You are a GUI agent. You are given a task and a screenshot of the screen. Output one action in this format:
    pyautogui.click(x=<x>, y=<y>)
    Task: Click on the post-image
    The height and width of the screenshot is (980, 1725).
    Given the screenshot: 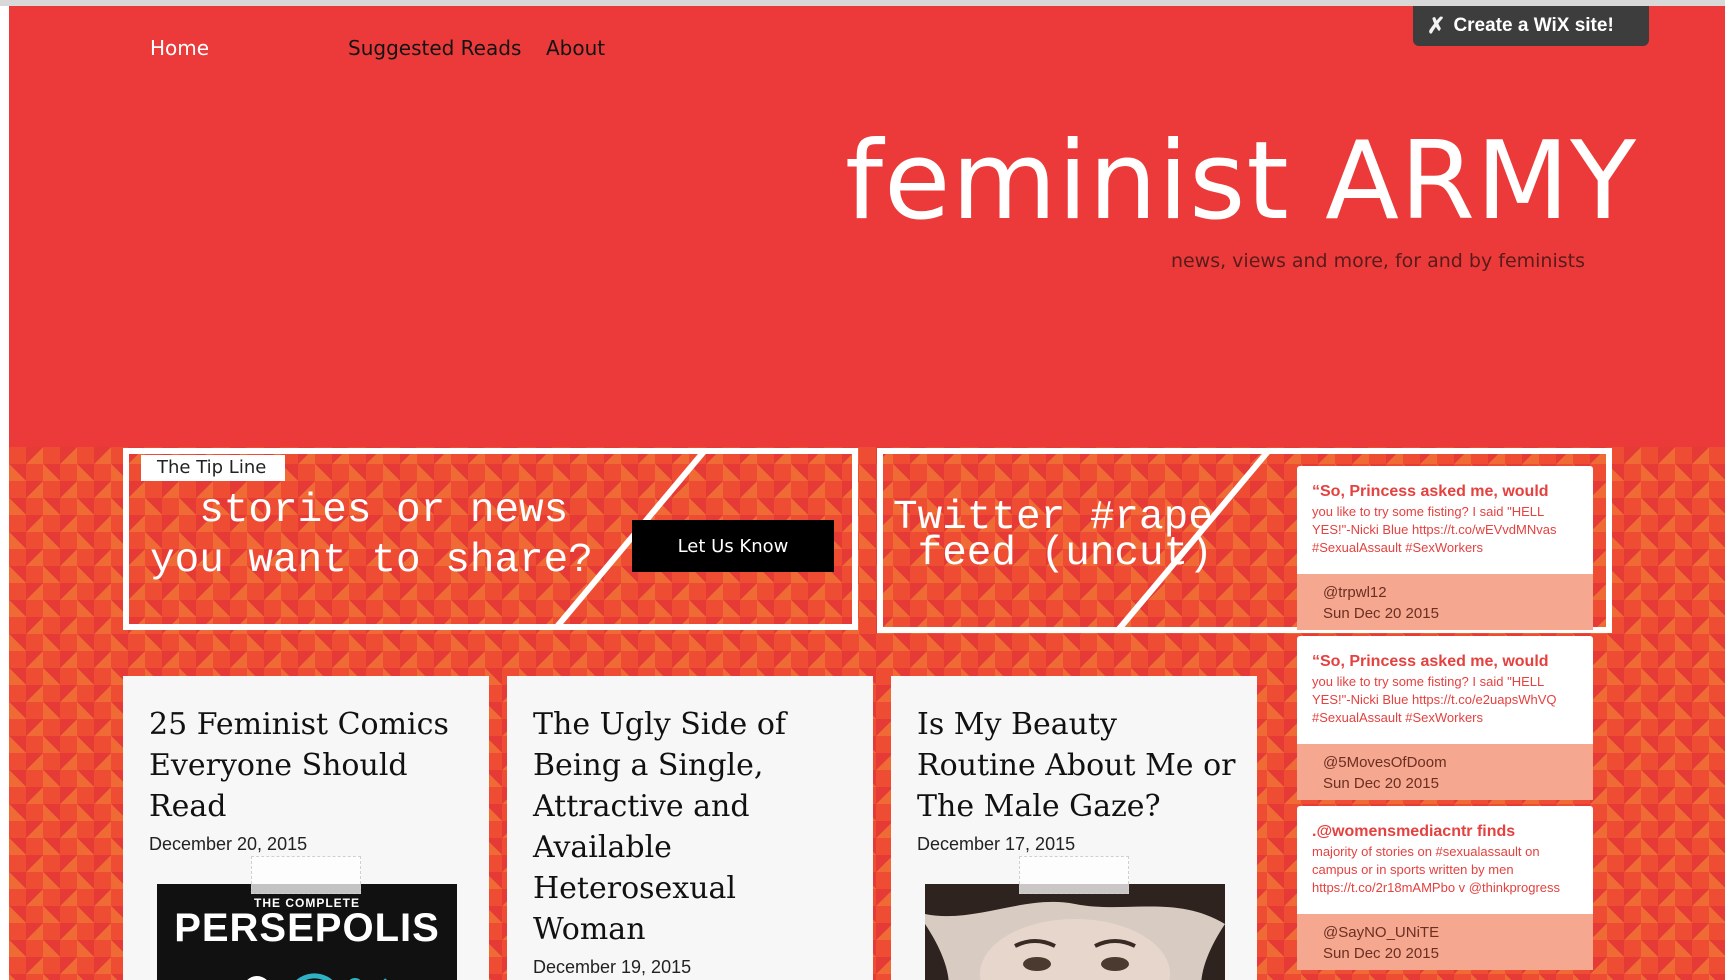 What is the action you would take?
    pyautogui.click(x=1075, y=932)
    